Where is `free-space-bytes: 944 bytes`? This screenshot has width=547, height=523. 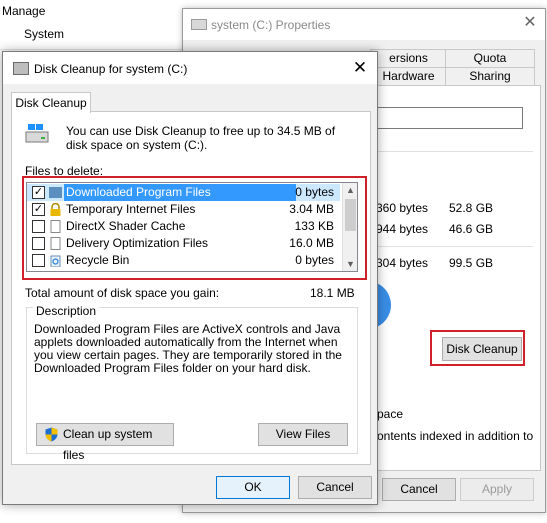 free-space-bytes: 944 bytes is located at coordinates (402, 229).